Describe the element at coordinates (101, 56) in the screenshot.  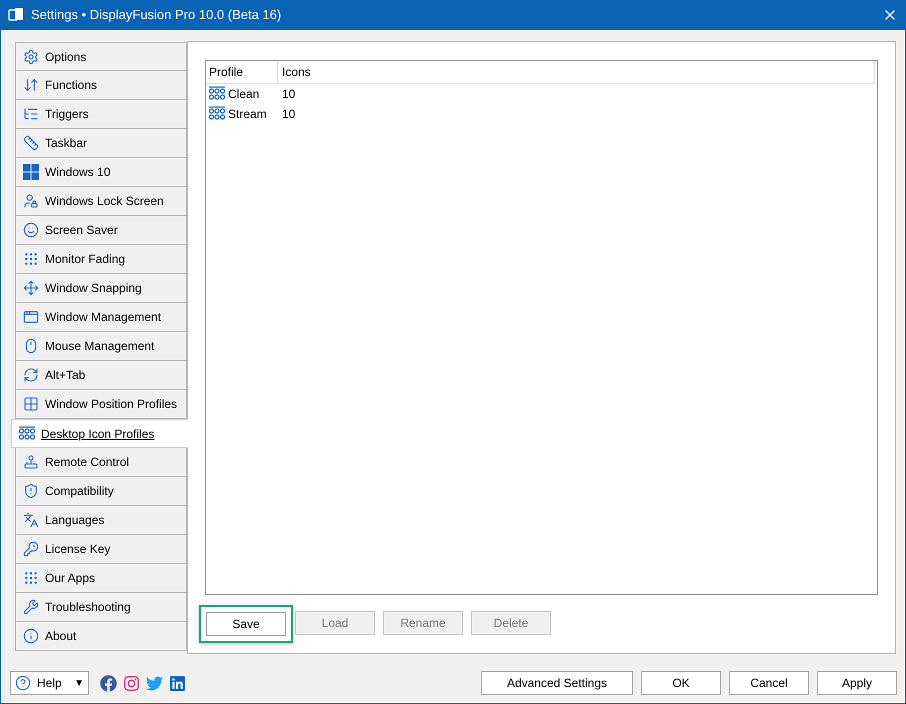
I see `sidebar-item: Options` at that location.